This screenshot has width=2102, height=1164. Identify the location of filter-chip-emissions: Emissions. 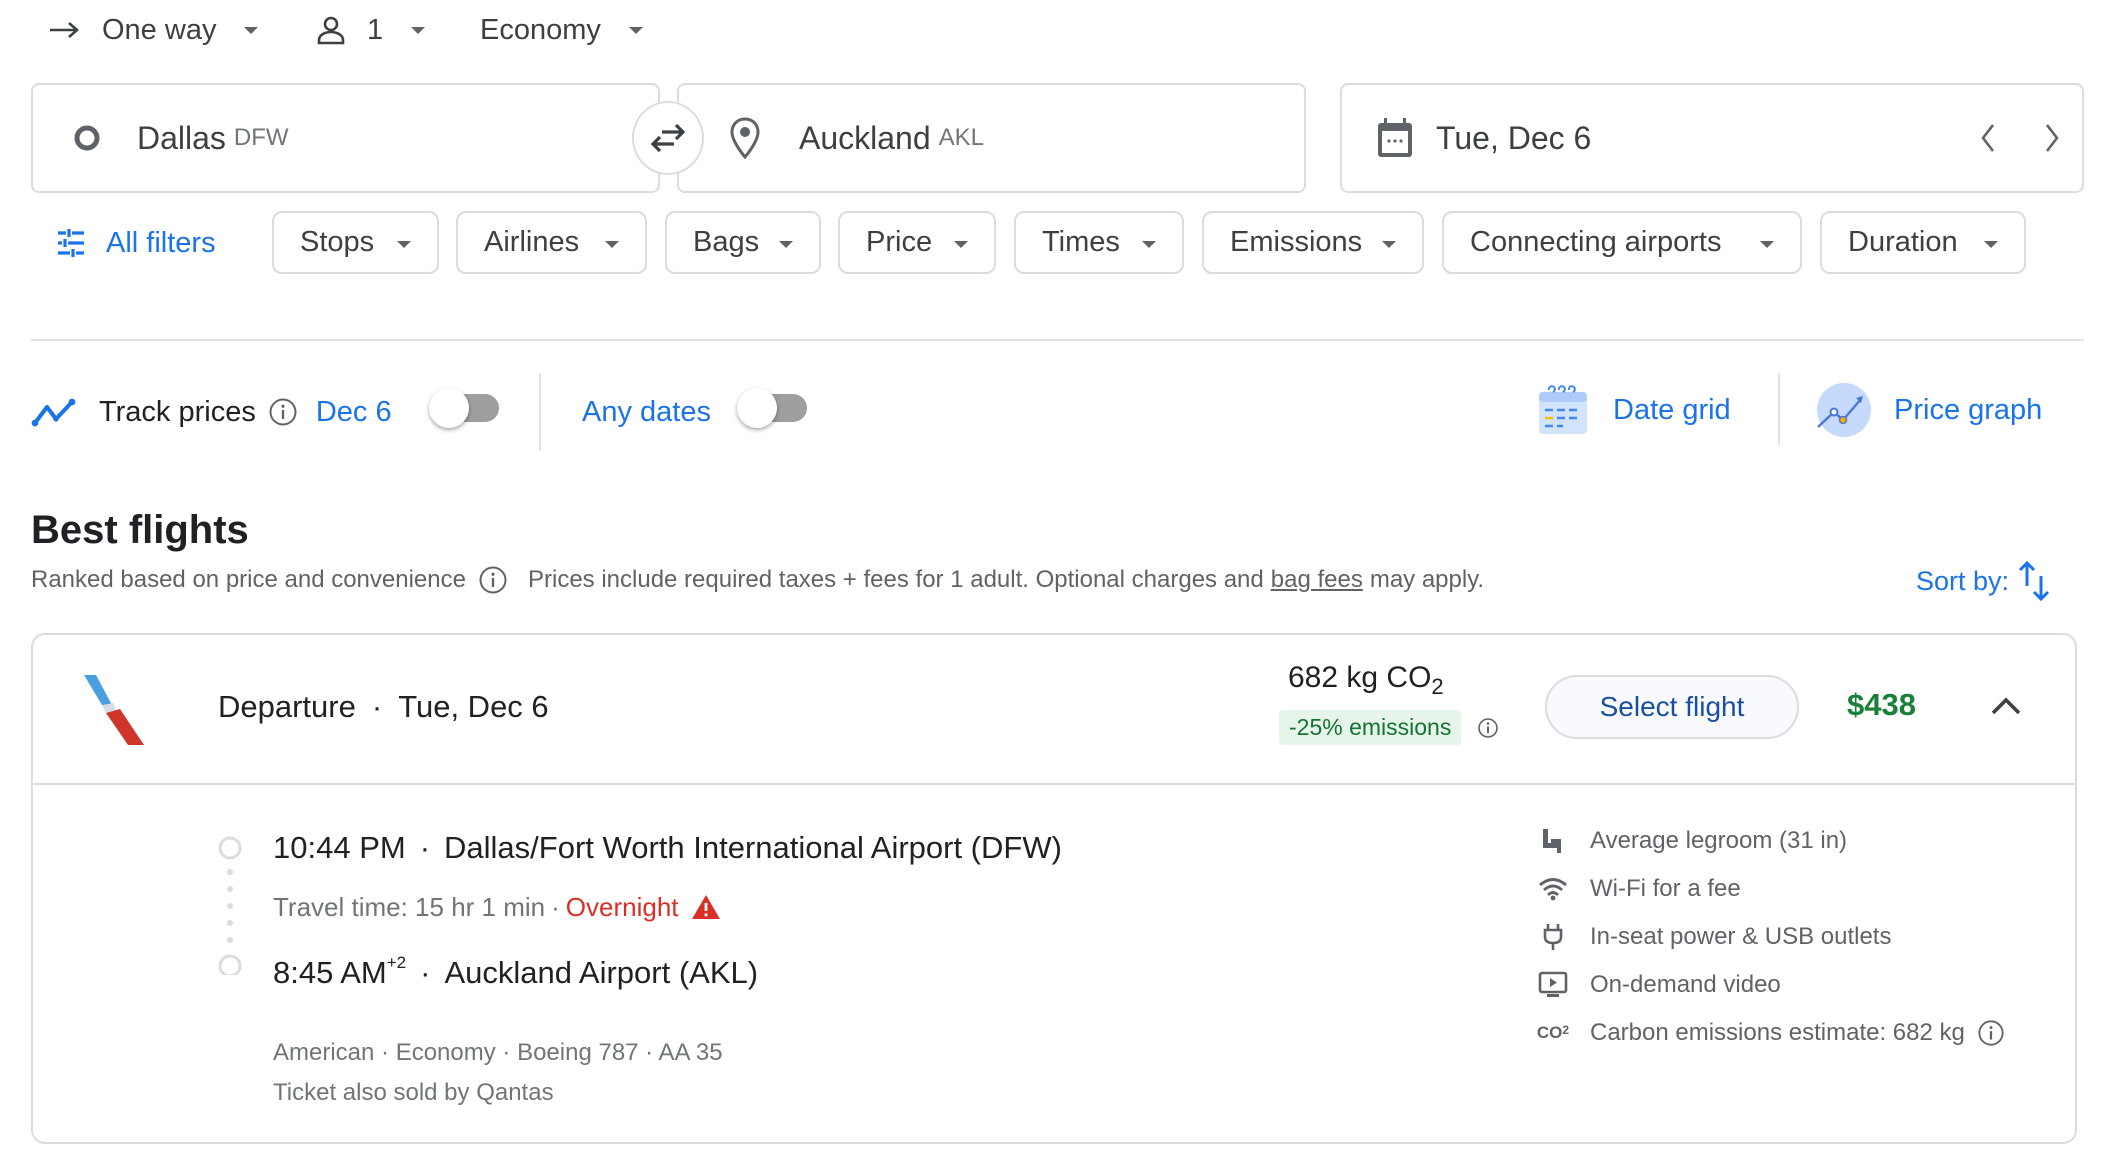
(1313, 242).